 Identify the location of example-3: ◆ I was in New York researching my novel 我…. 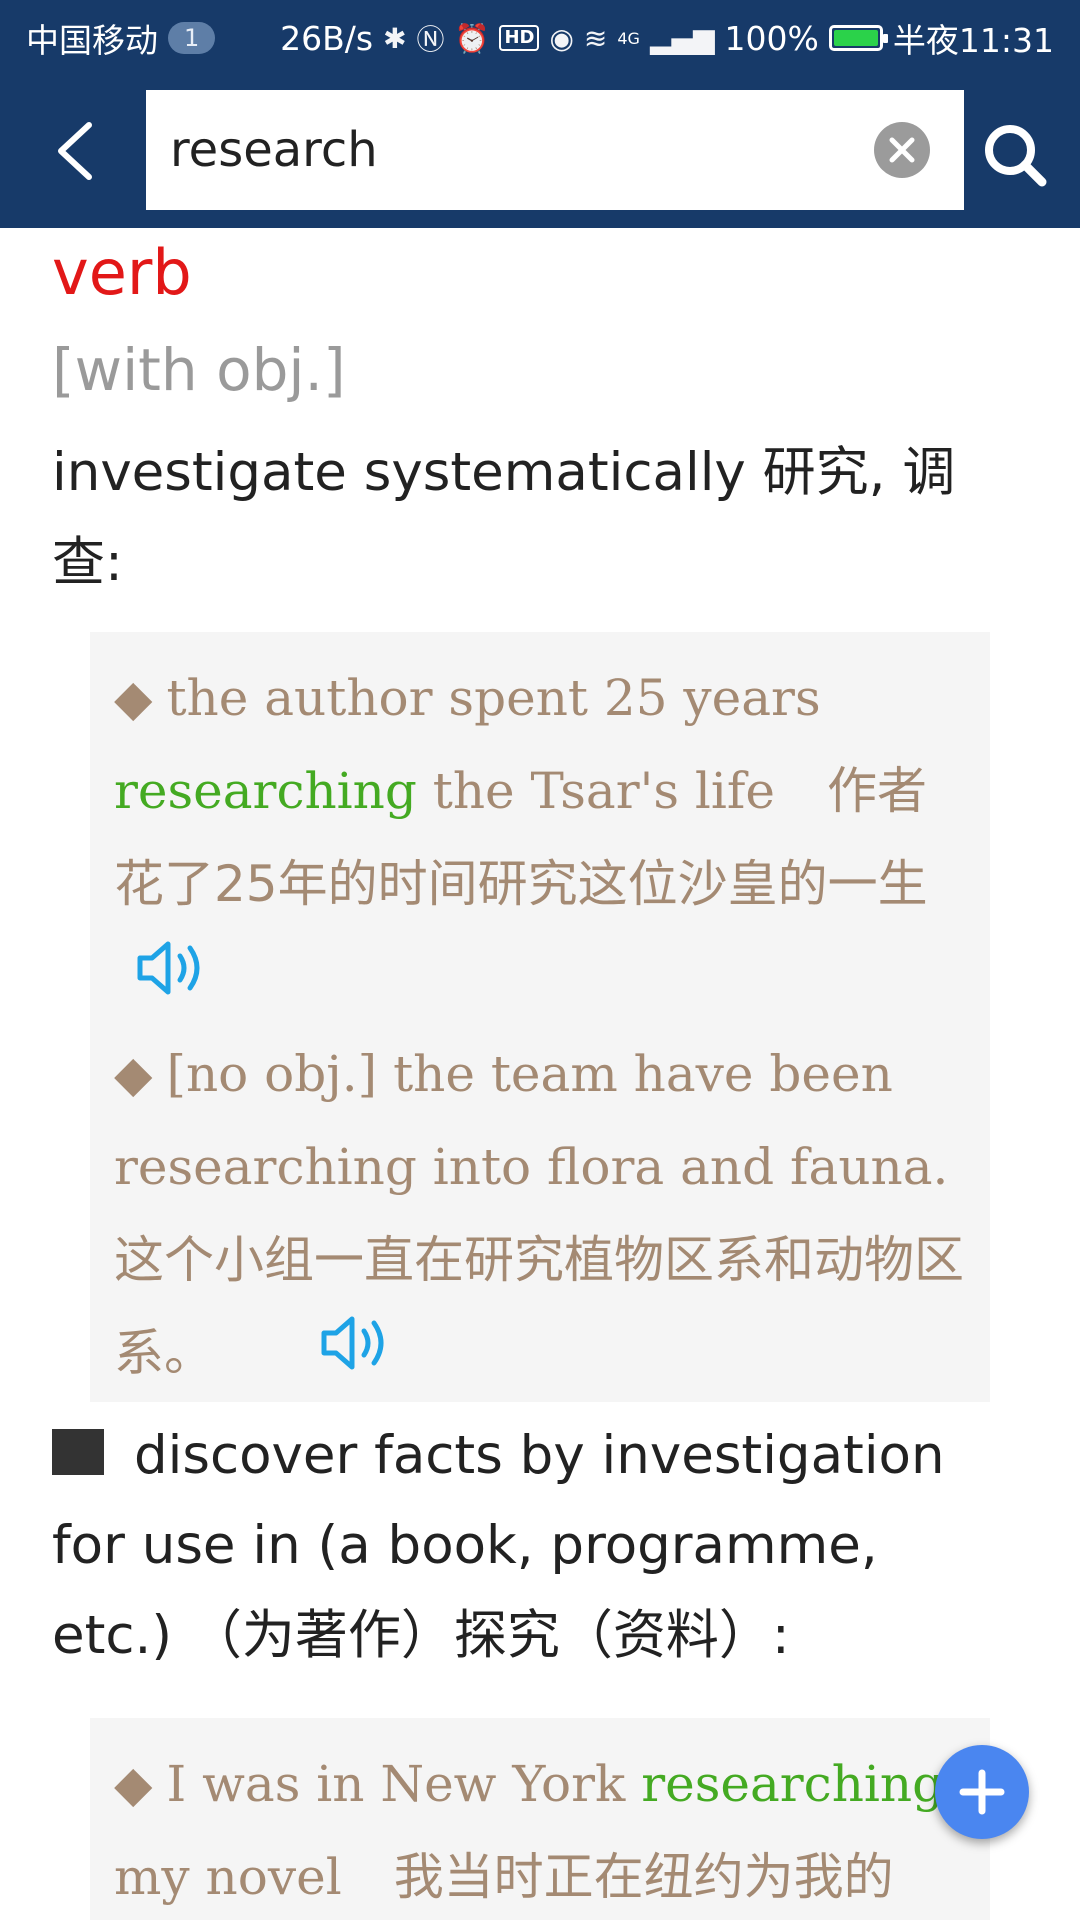
(540, 1829).